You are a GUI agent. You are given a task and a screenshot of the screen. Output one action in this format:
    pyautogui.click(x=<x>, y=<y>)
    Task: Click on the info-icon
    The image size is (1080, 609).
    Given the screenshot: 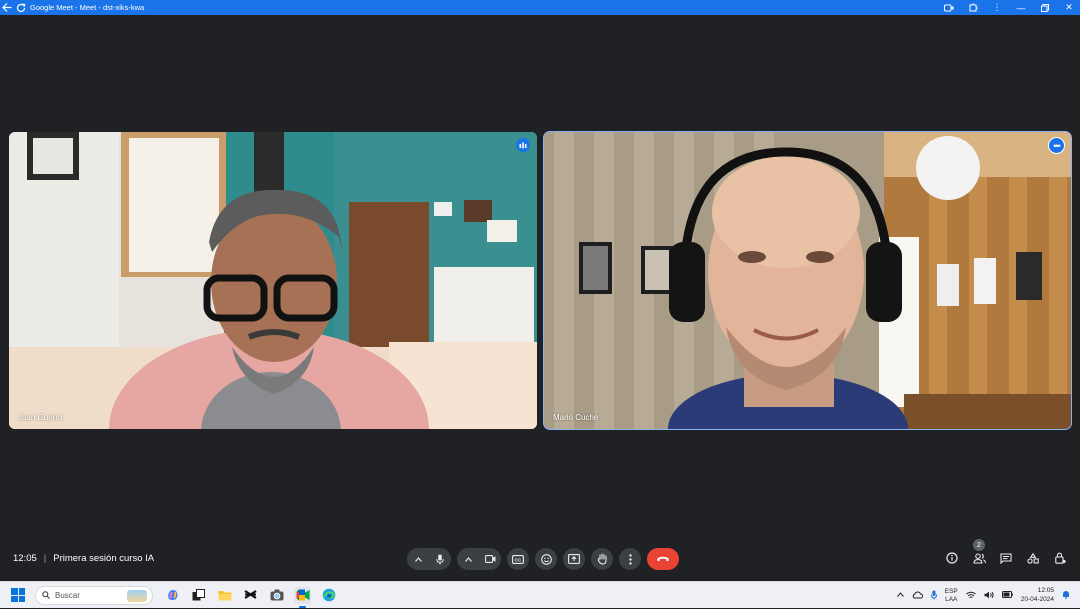 What is the action you would take?
    pyautogui.click(x=952, y=558)
    